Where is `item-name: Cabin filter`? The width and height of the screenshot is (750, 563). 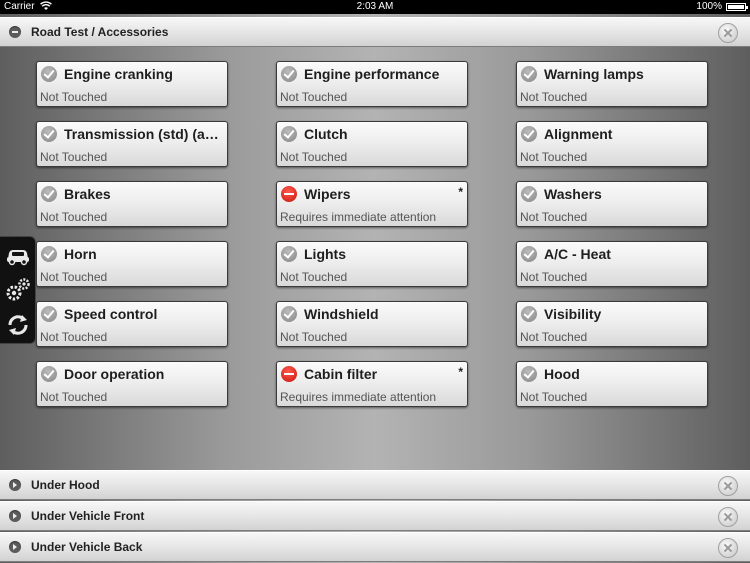 item-name: Cabin filter is located at coordinates (341, 374).